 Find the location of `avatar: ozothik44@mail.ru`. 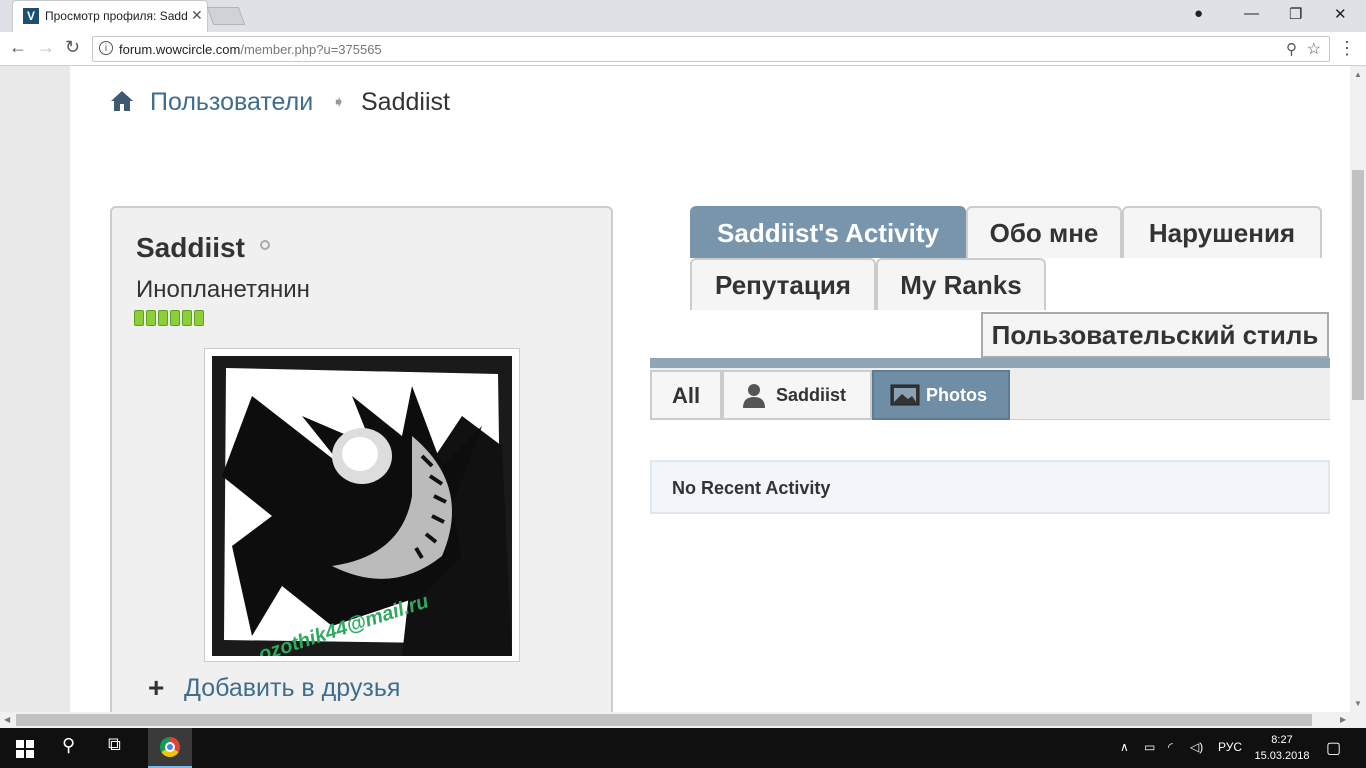

avatar: ozothik44@mail.ru is located at coordinates (362, 506).